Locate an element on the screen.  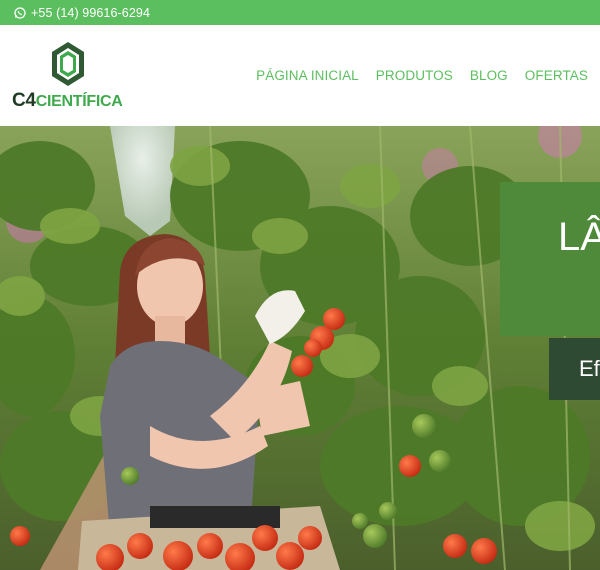
nav-item-blog: BLOG is located at coordinates (489, 75).